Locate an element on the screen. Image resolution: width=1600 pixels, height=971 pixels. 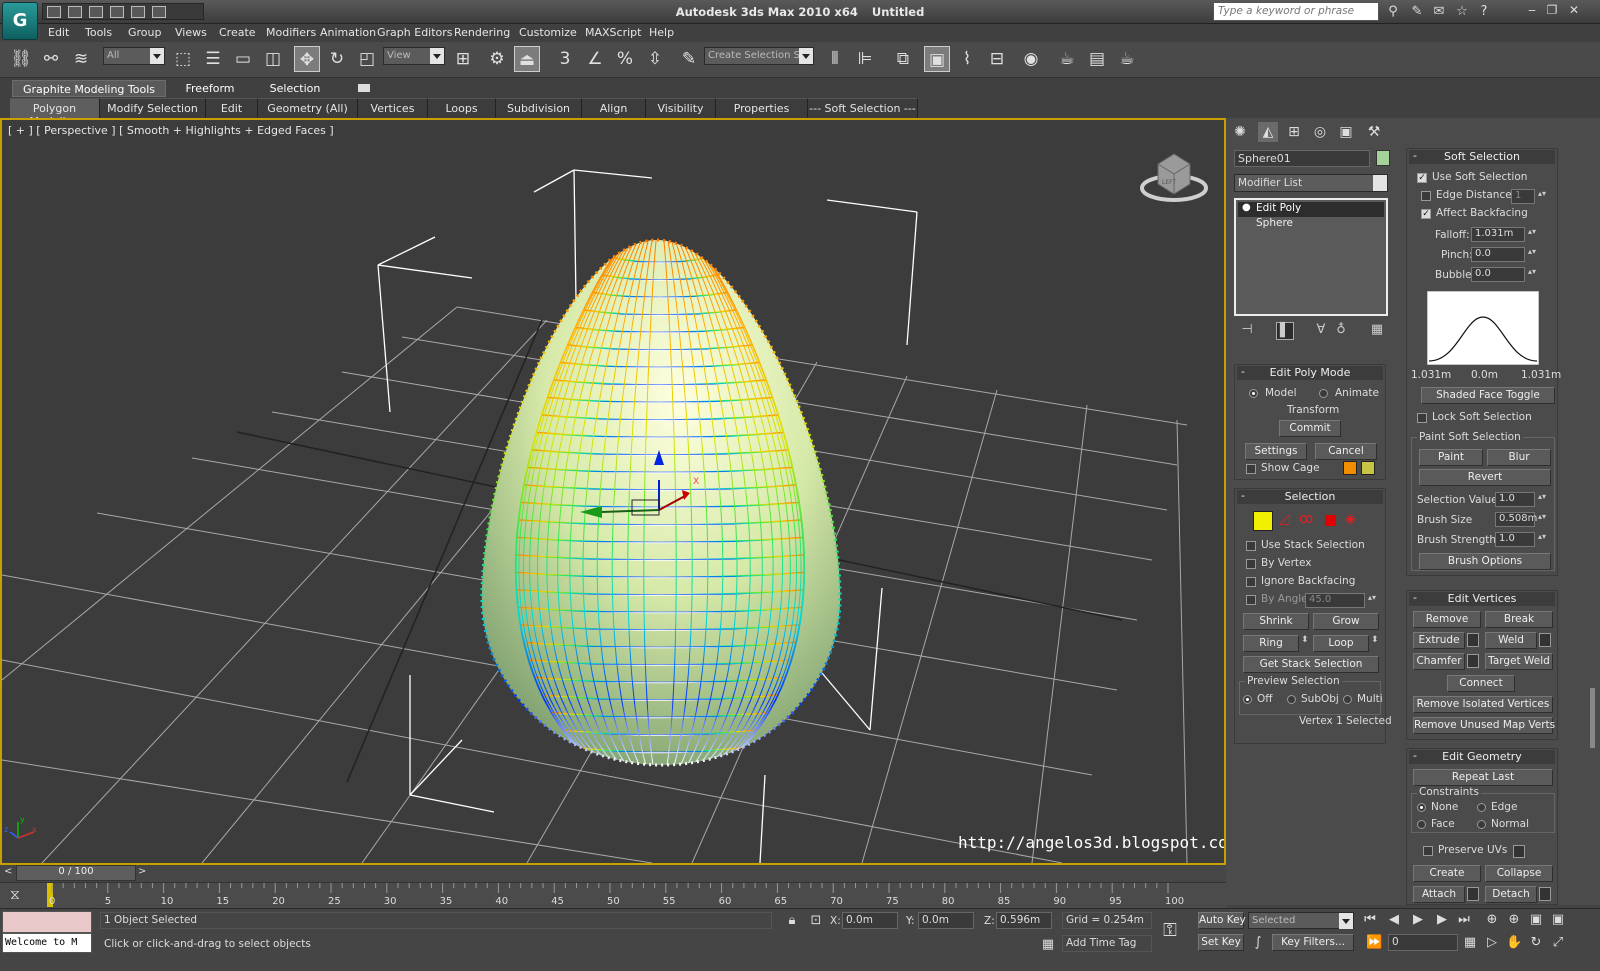
extrude-button: Extrude is located at coordinates (1439, 640).